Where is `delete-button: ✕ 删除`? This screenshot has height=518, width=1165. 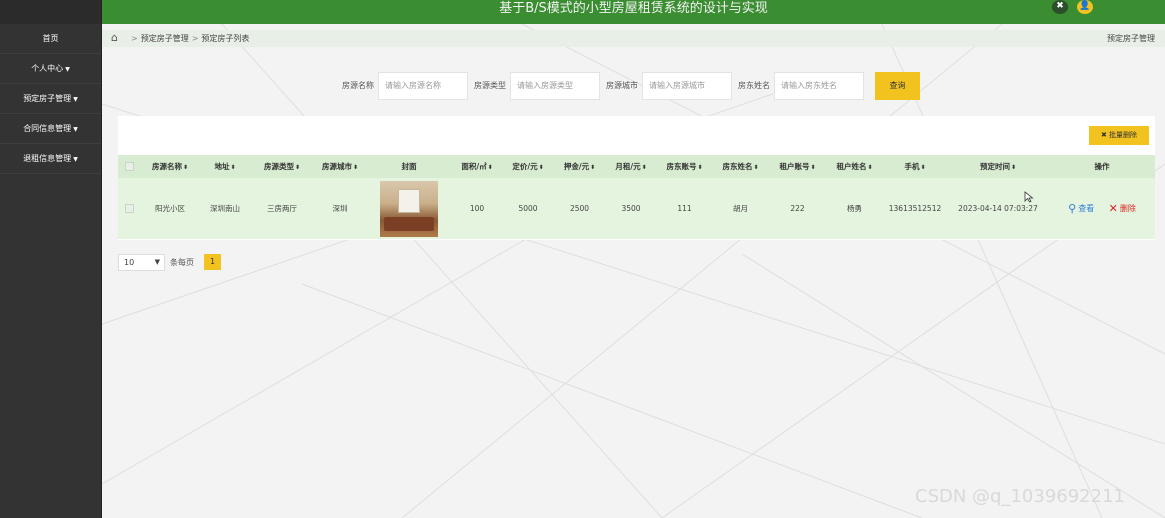
delete-button: ✕ 删除 is located at coordinates (1122, 208).